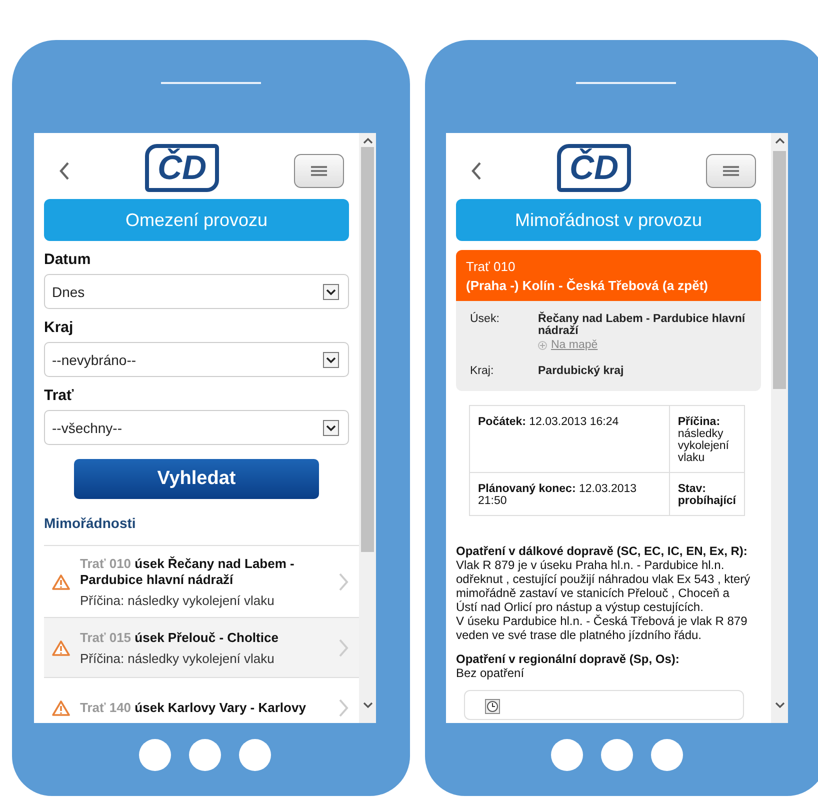 The height and width of the screenshot is (804, 818). Describe the element at coordinates (180, 638) in the screenshot. I see `incident-title: Trať 015 úsek Přelouč - Choltice` at that location.